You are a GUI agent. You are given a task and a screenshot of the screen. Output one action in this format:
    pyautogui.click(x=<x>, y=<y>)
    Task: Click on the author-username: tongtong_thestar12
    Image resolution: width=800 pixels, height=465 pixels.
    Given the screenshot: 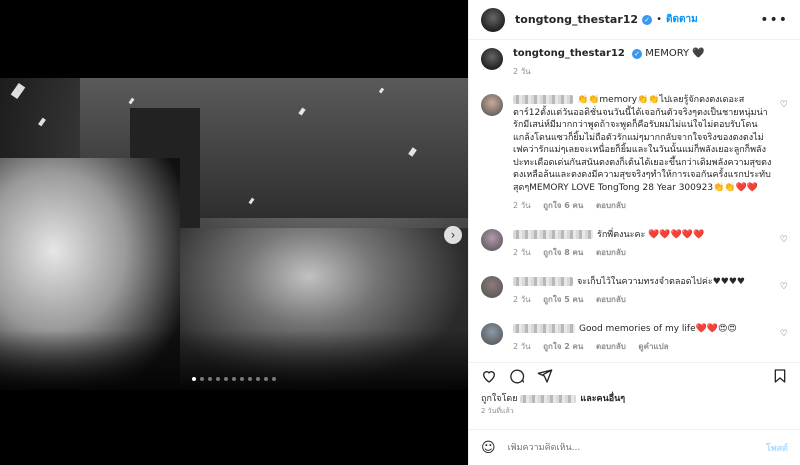 What is the action you would take?
    pyautogui.click(x=576, y=19)
    